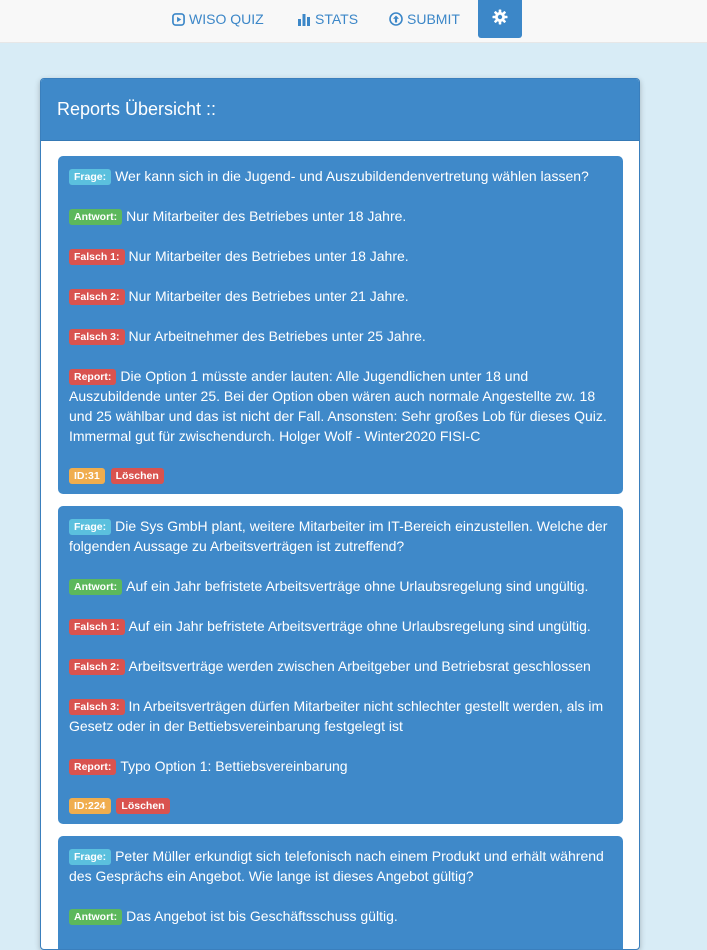  Describe the element at coordinates (337, 19) in the screenshot. I see `nav-stats-label: STATS` at that location.